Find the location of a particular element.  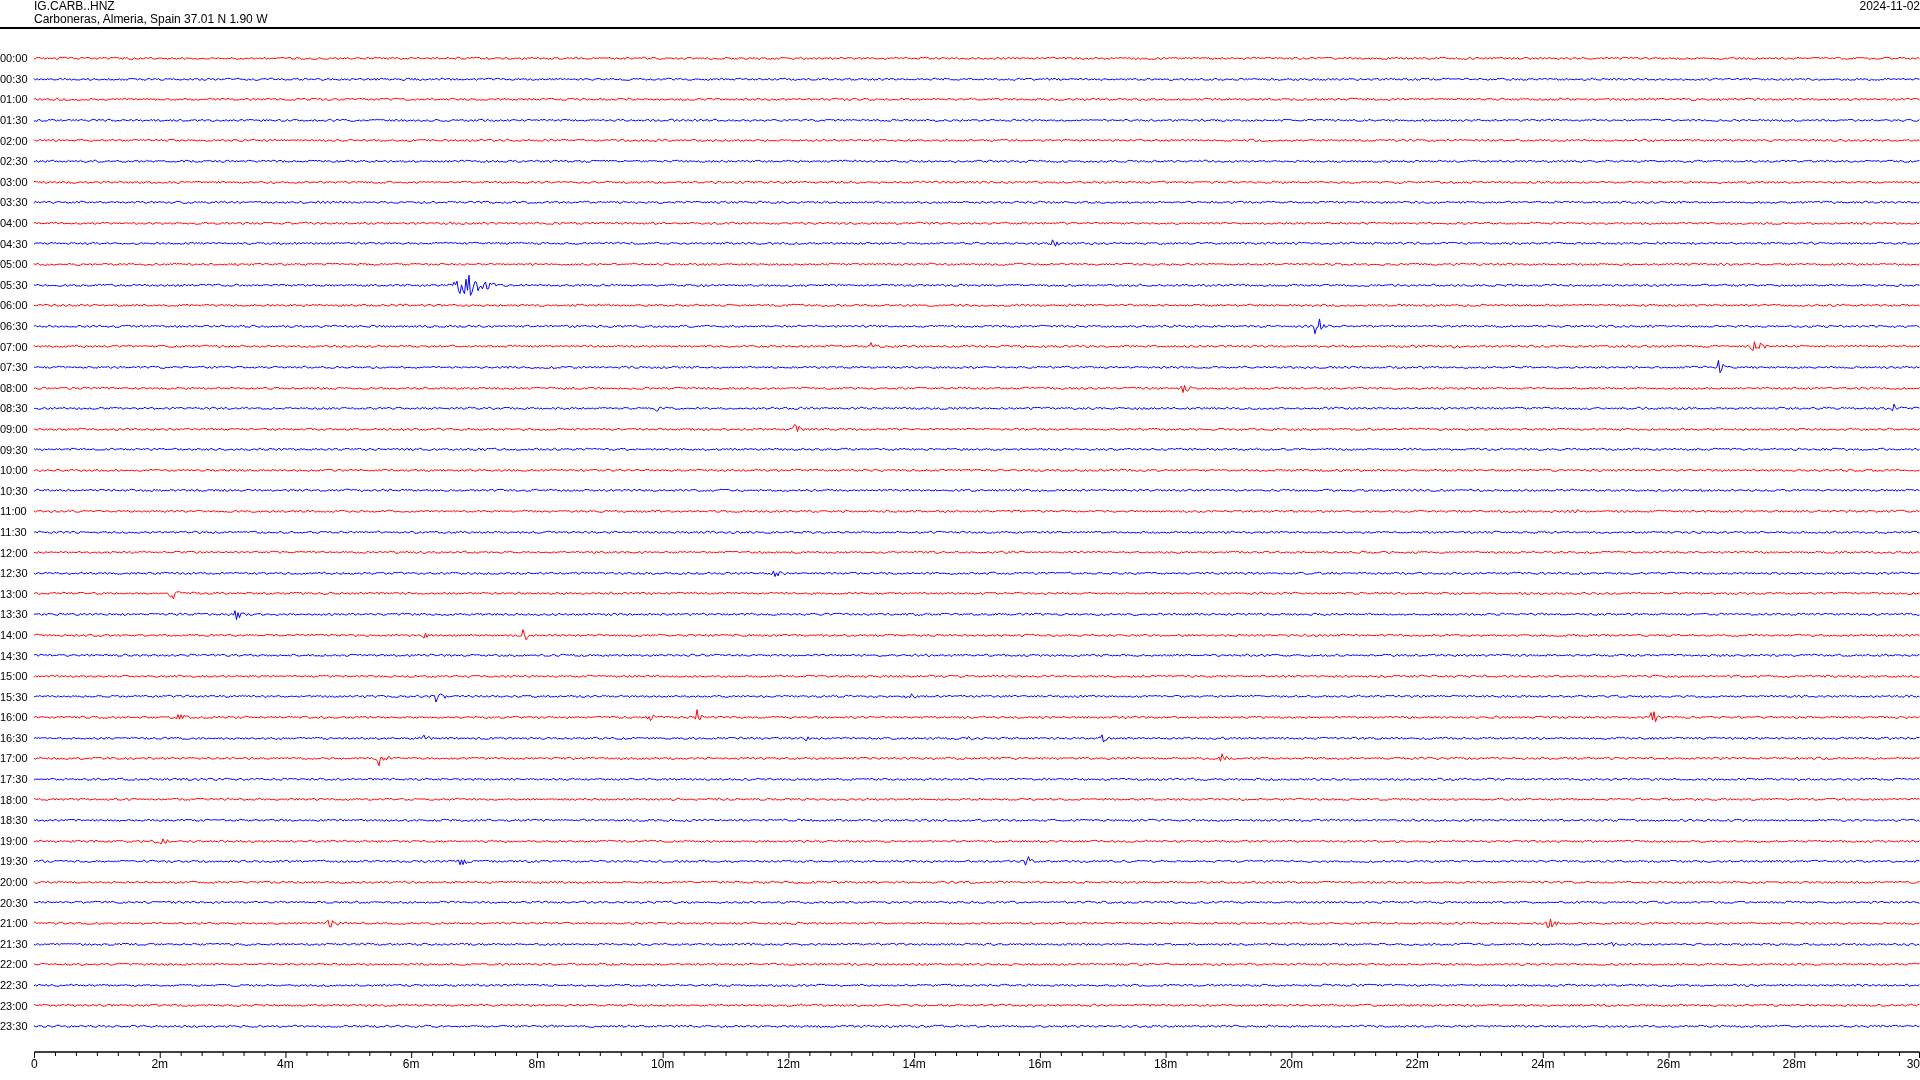

axis-tick-label: 2m is located at coordinates (160, 1064).